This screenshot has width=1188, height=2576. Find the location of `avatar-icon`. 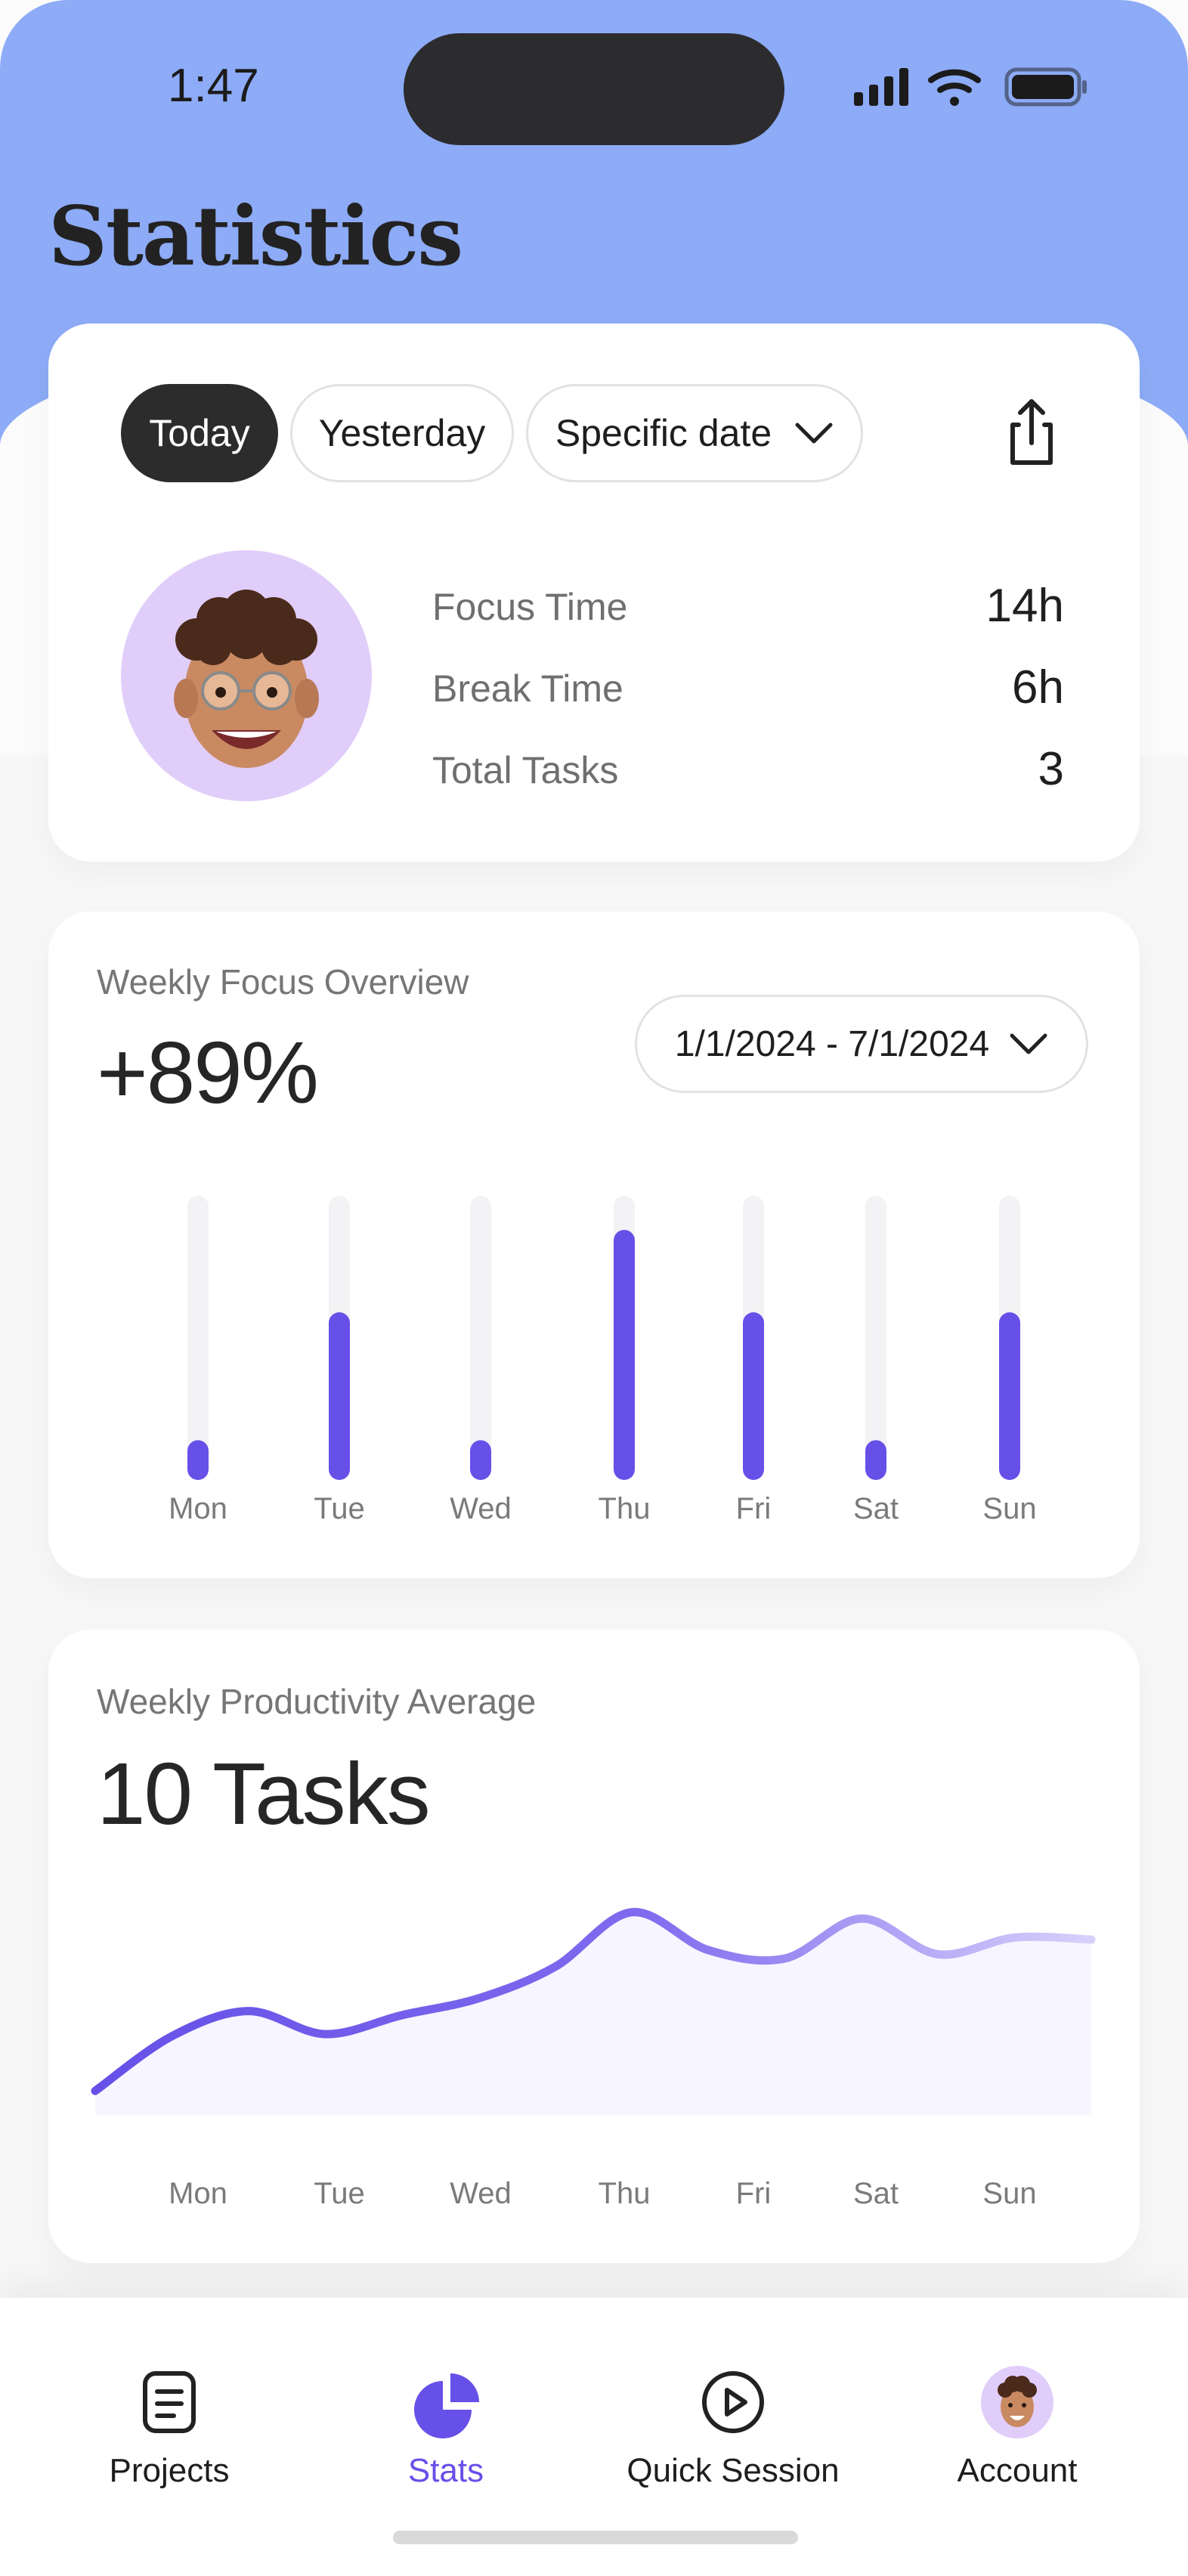

avatar-icon is located at coordinates (1017, 2402).